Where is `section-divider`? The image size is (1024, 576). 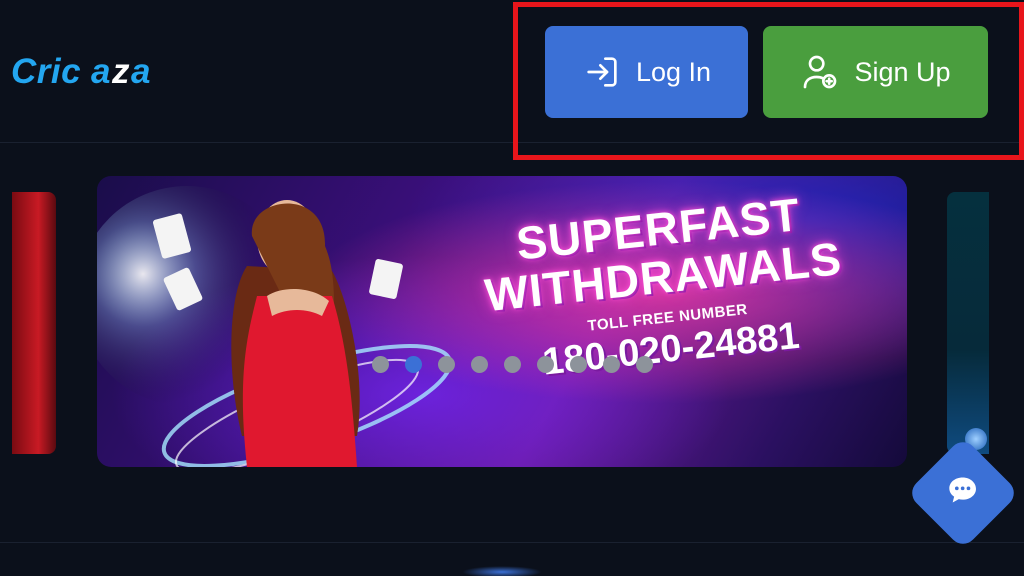
section-divider is located at coordinates (512, 542).